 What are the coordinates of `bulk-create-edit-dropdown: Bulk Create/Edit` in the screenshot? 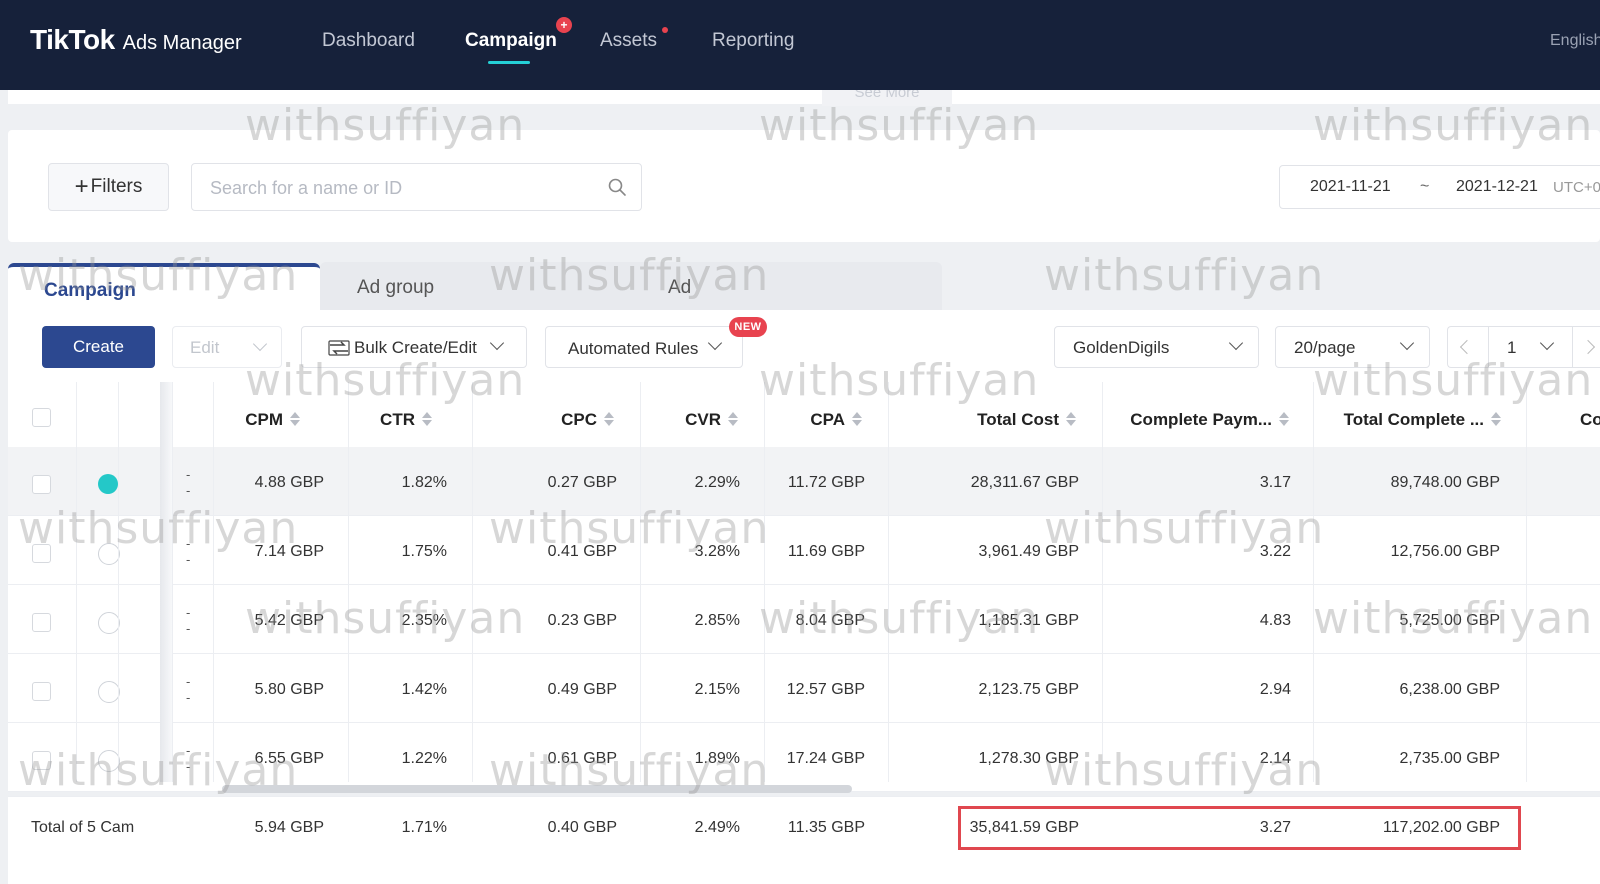 It's located at (414, 347).